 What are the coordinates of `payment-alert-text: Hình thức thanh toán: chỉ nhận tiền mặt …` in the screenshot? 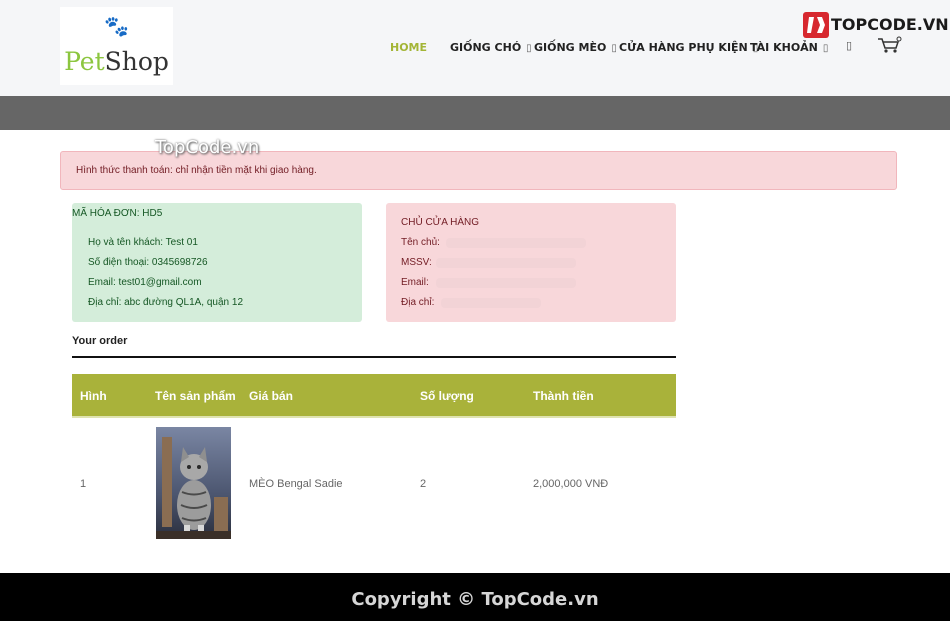 It's located at (196, 170).